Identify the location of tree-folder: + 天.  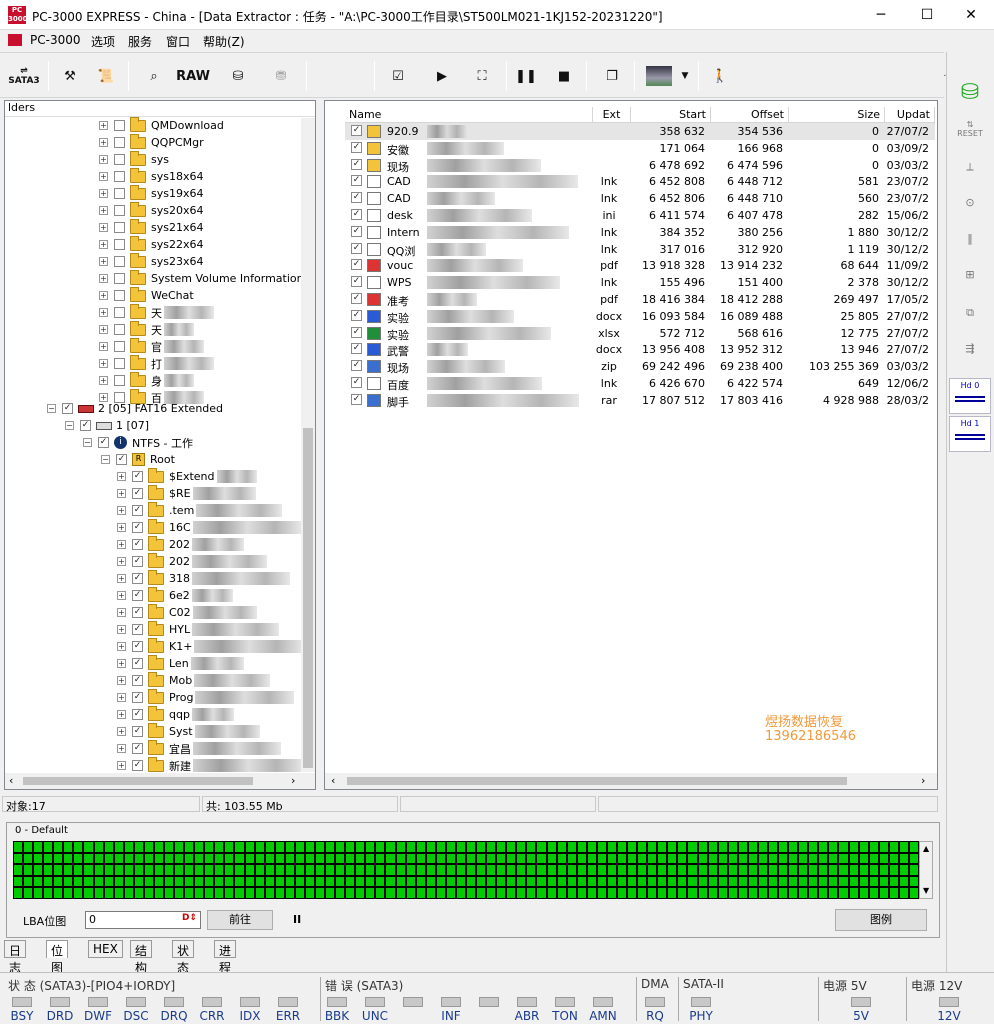
(156, 312).